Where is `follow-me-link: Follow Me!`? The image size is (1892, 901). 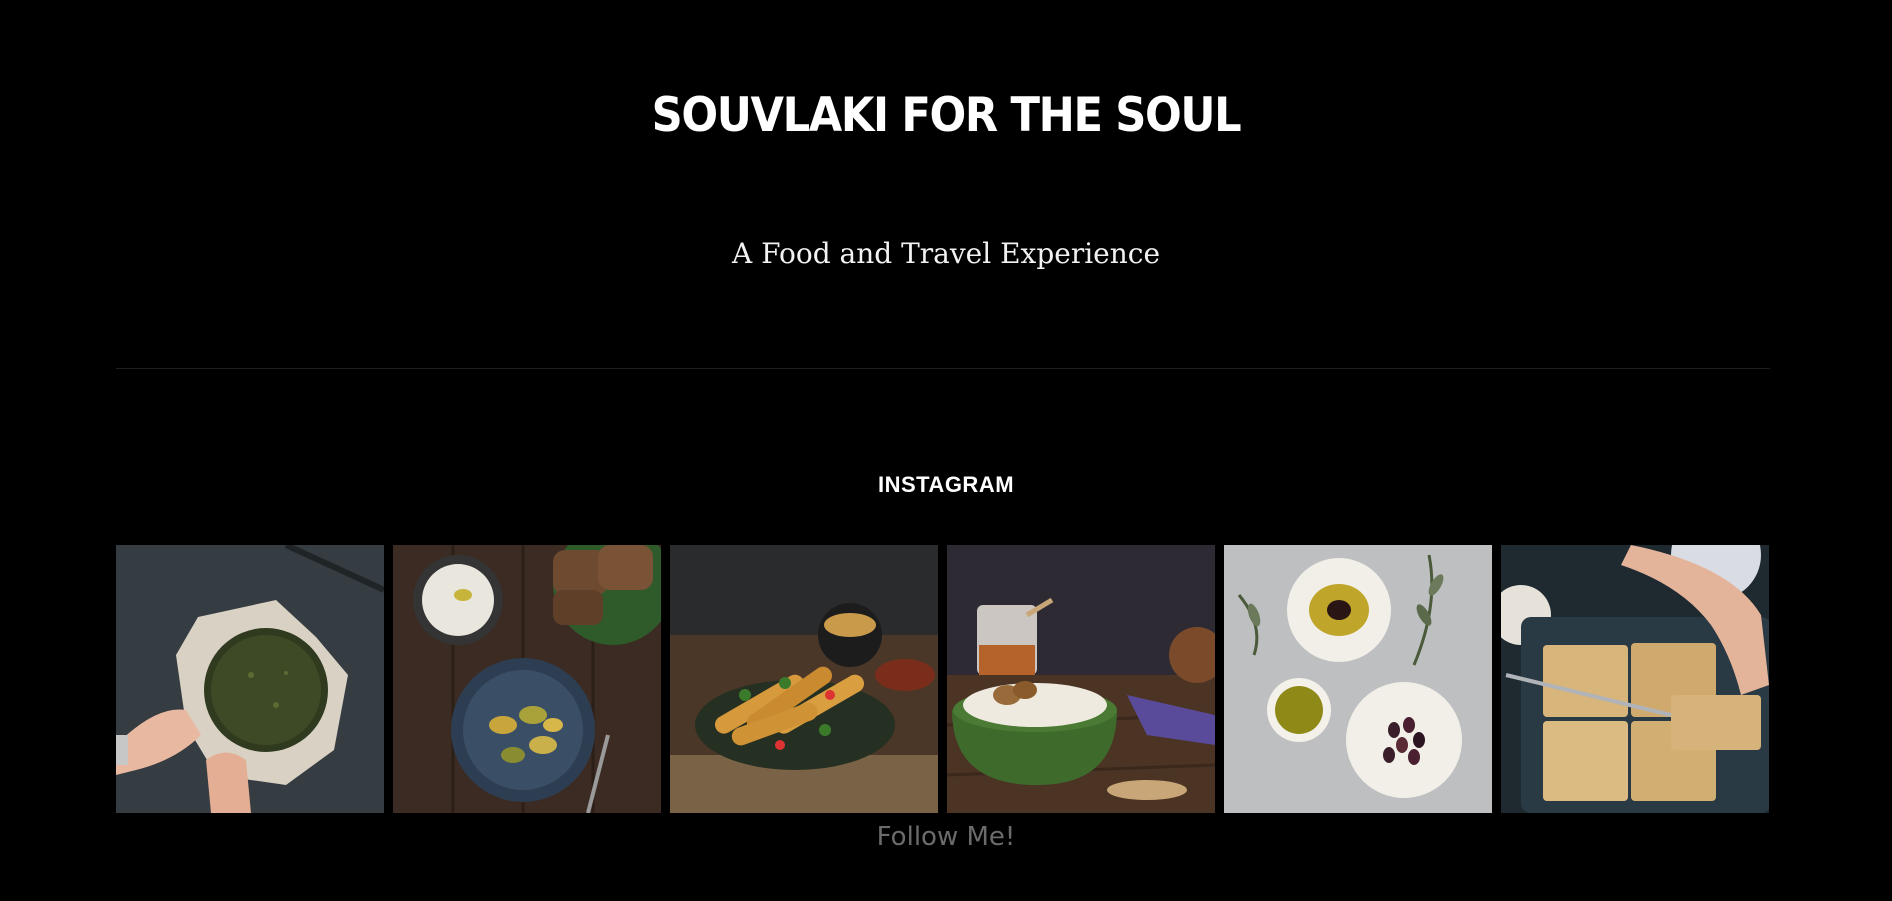 follow-me-link: Follow Me! is located at coordinates (946, 837).